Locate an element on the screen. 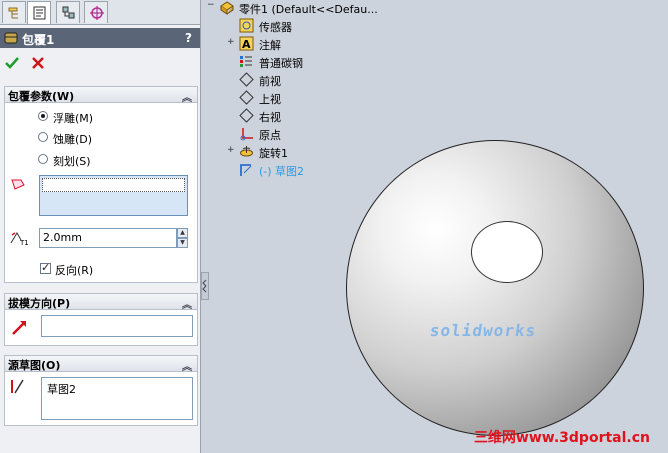  origin-icon is located at coordinates (246, 133).